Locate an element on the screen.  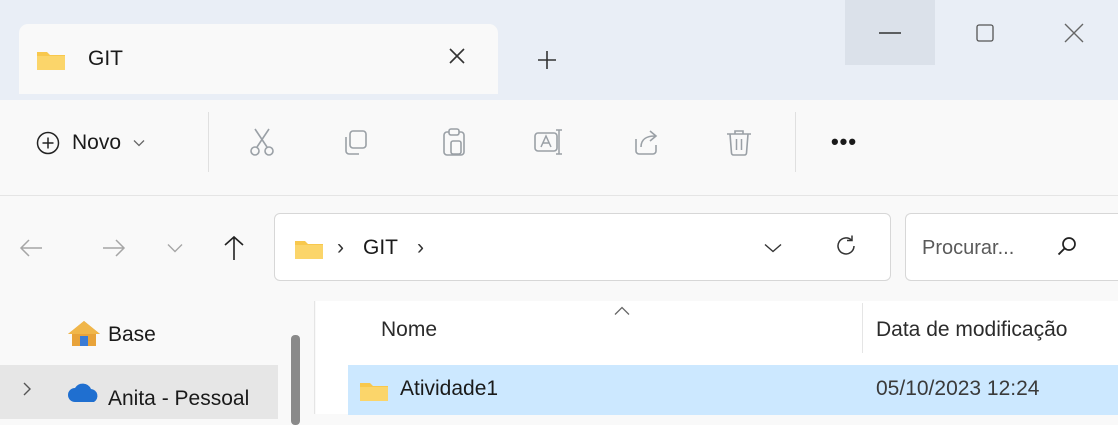
forward-button is located at coordinates (114, 248).